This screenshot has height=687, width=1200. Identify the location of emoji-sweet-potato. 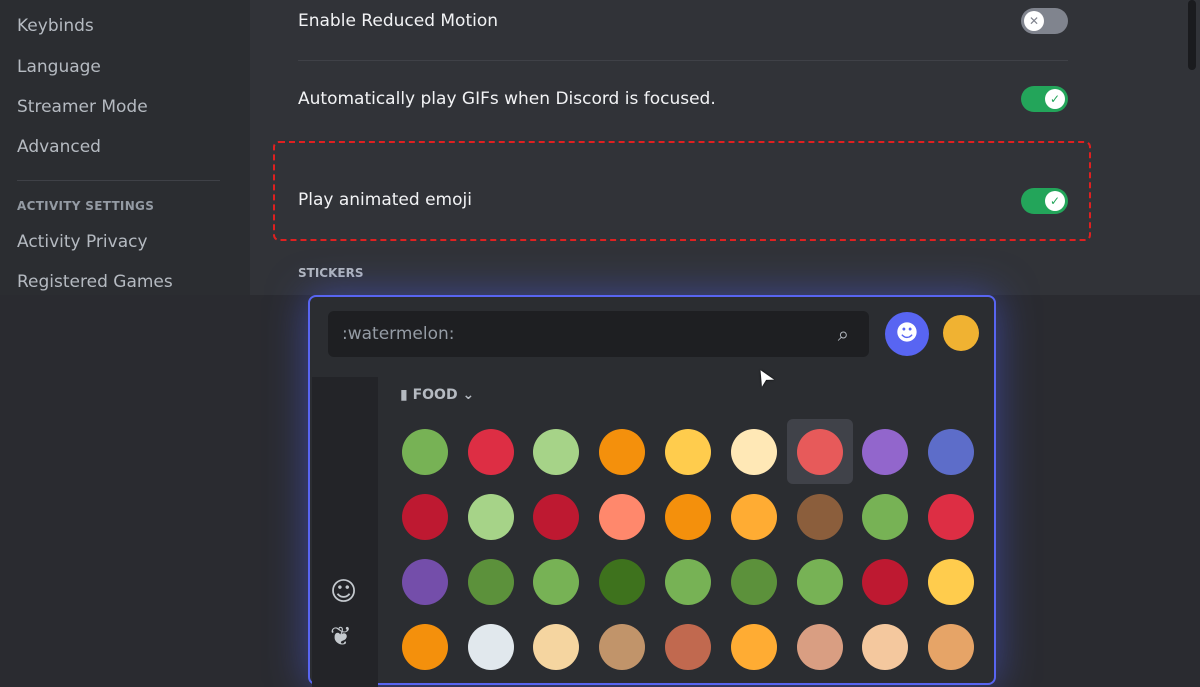
(688, 646).